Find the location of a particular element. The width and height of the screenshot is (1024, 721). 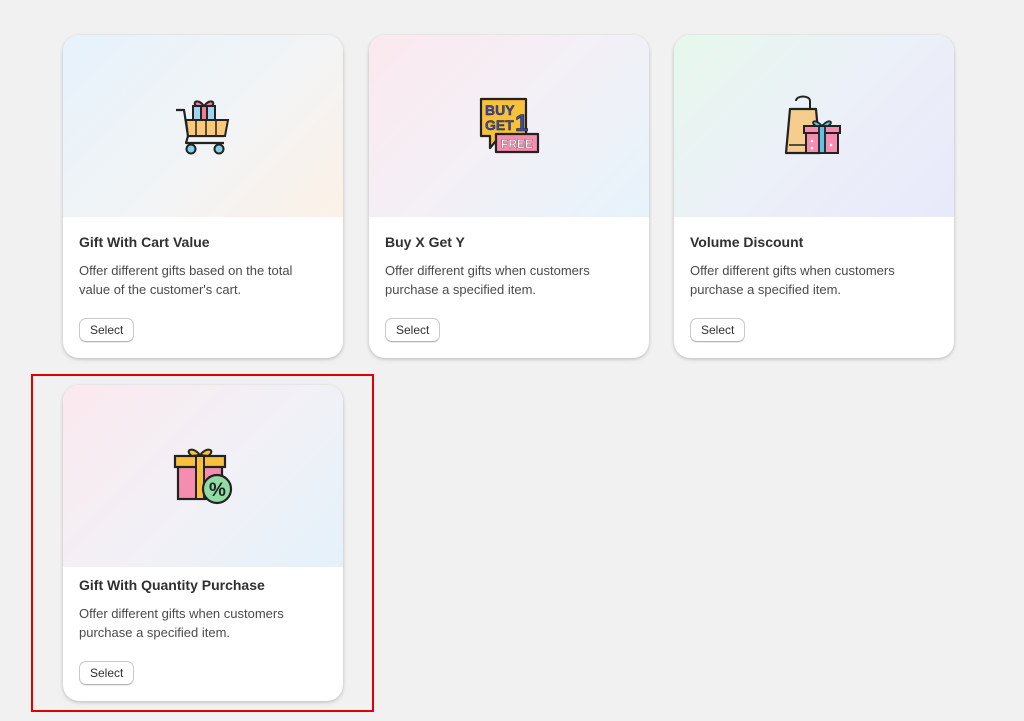

card-title: Buy X Get Y is located at coordinates (425, 242).